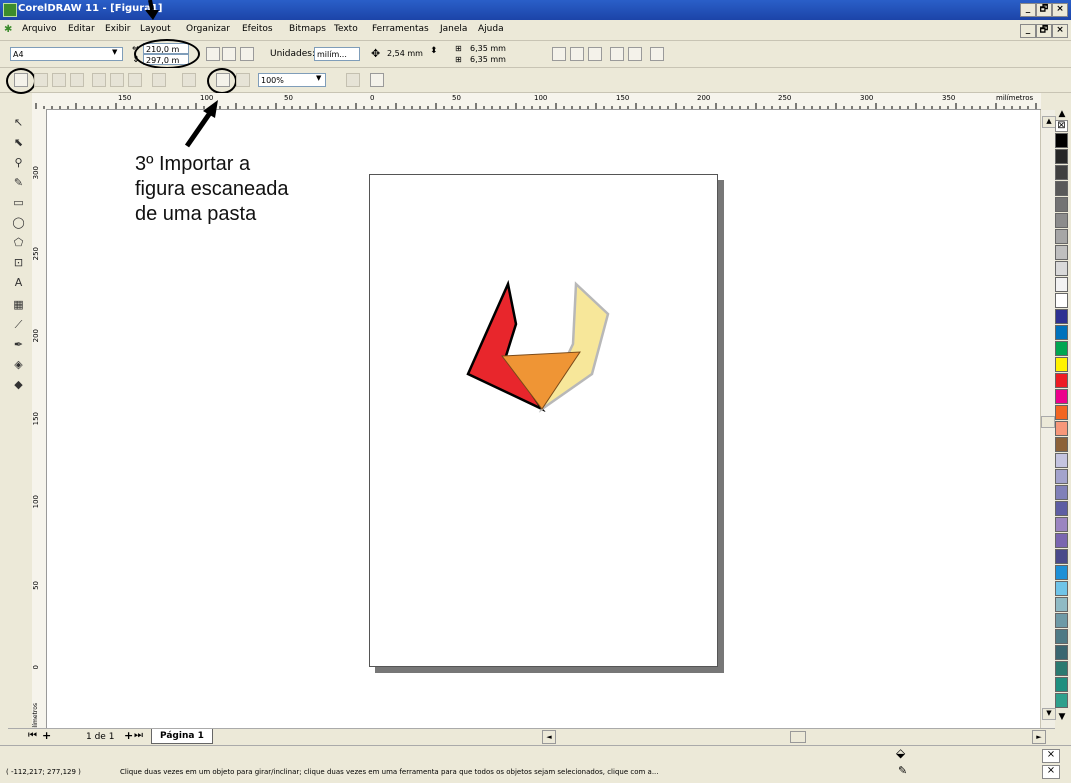  What do you see at coordinates (488, 48) in the screenshot?
I see `duplicate-x-field: 6,35 mm` at bounding box center [488, 48].